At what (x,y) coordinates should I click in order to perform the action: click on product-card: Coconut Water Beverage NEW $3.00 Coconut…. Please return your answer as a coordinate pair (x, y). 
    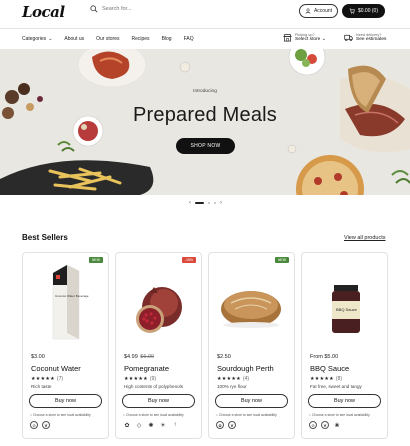
    Looking at the image, I should click on (65, 345).